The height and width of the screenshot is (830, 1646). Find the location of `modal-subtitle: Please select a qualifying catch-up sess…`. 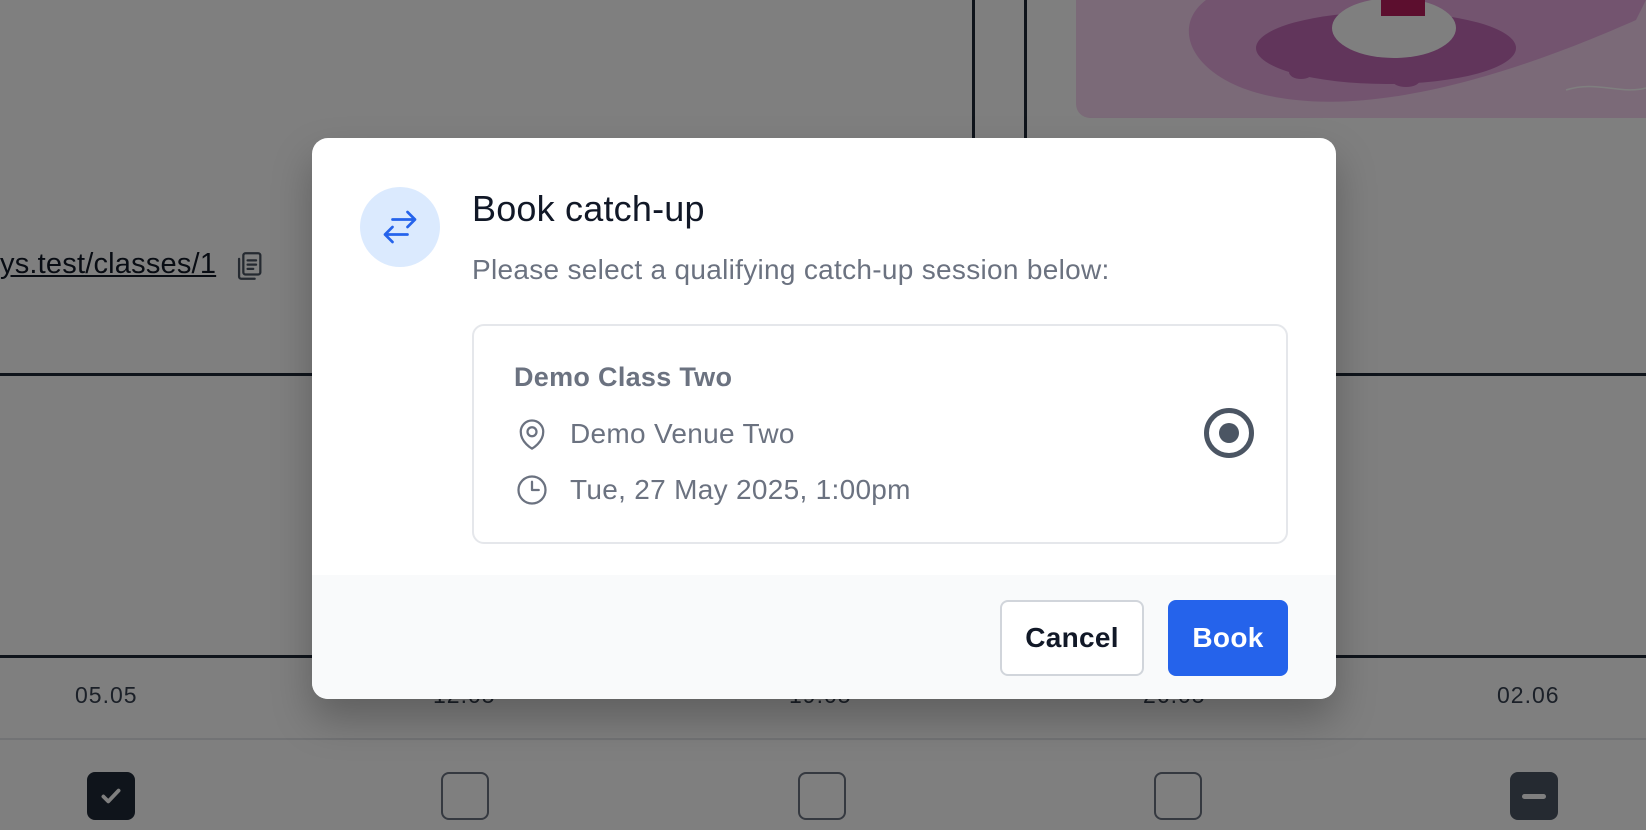

modal-subtitle: Please select a qualifying catch-up sess… is located at coordinates (791, 269).